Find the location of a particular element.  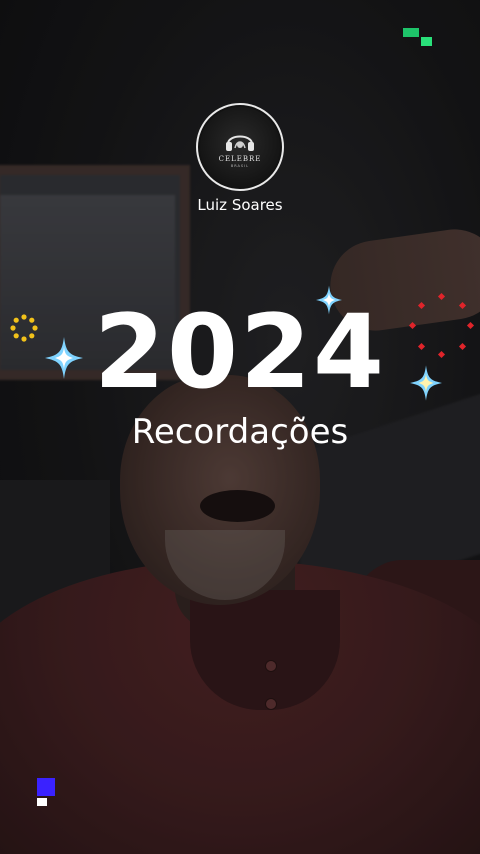

headphones-logo-icon is located at coordinates (240, 143).